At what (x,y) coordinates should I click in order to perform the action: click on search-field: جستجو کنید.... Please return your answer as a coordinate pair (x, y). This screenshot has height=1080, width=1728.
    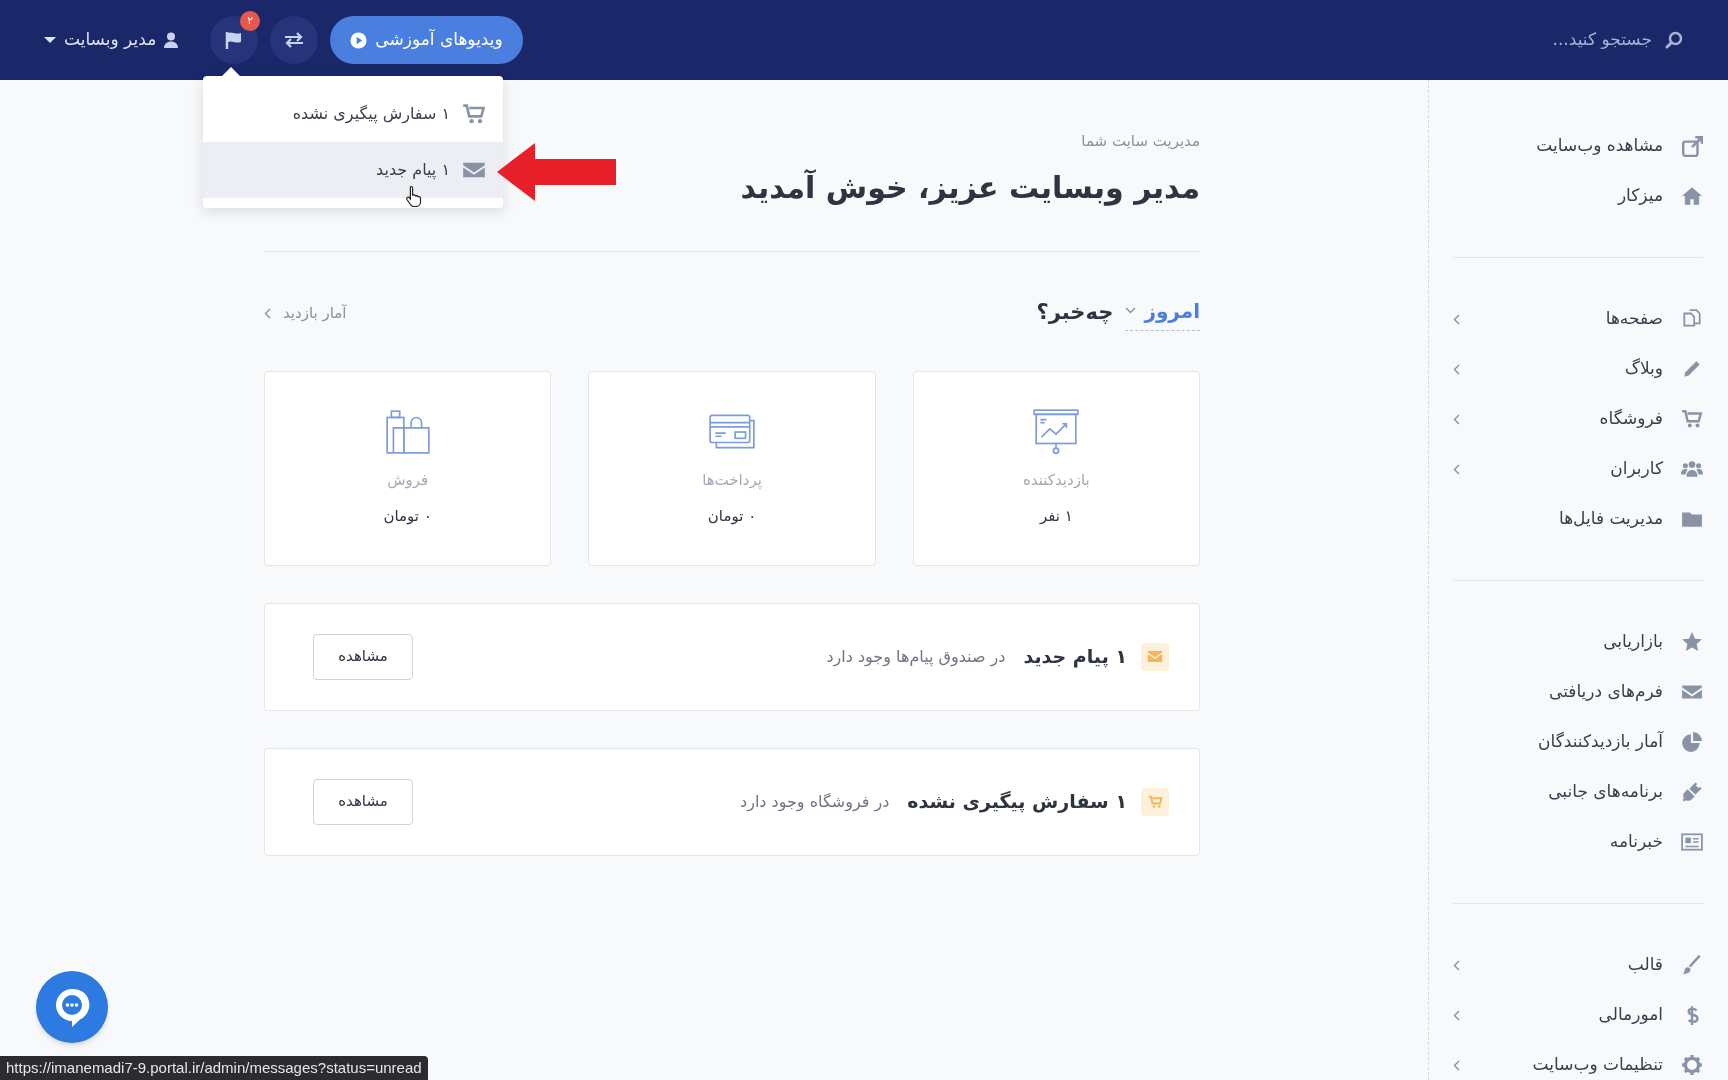
    Looking at the image, I should click on (1552, 40).